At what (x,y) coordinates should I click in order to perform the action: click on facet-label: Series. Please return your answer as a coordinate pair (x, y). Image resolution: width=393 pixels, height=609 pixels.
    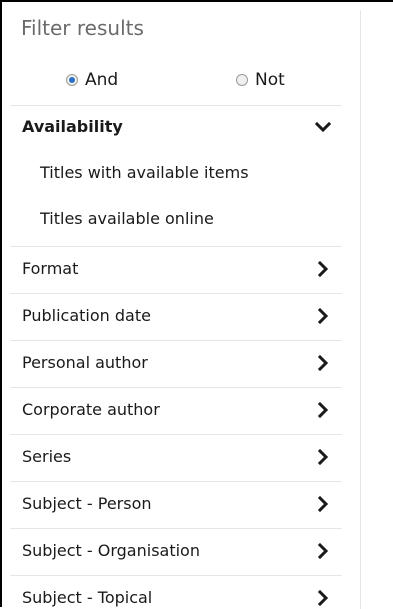
    Looking at the image, I should click on (47, 456).